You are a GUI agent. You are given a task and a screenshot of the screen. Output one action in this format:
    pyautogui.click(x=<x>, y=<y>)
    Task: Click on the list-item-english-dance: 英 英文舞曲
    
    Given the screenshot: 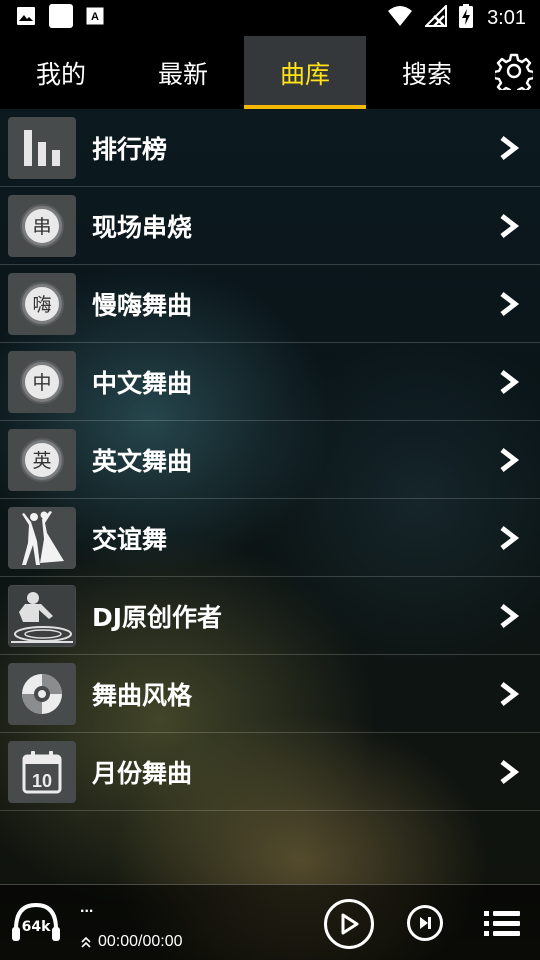 What is the action you would take?
    pyautogui.click(x=270, y=460)
    